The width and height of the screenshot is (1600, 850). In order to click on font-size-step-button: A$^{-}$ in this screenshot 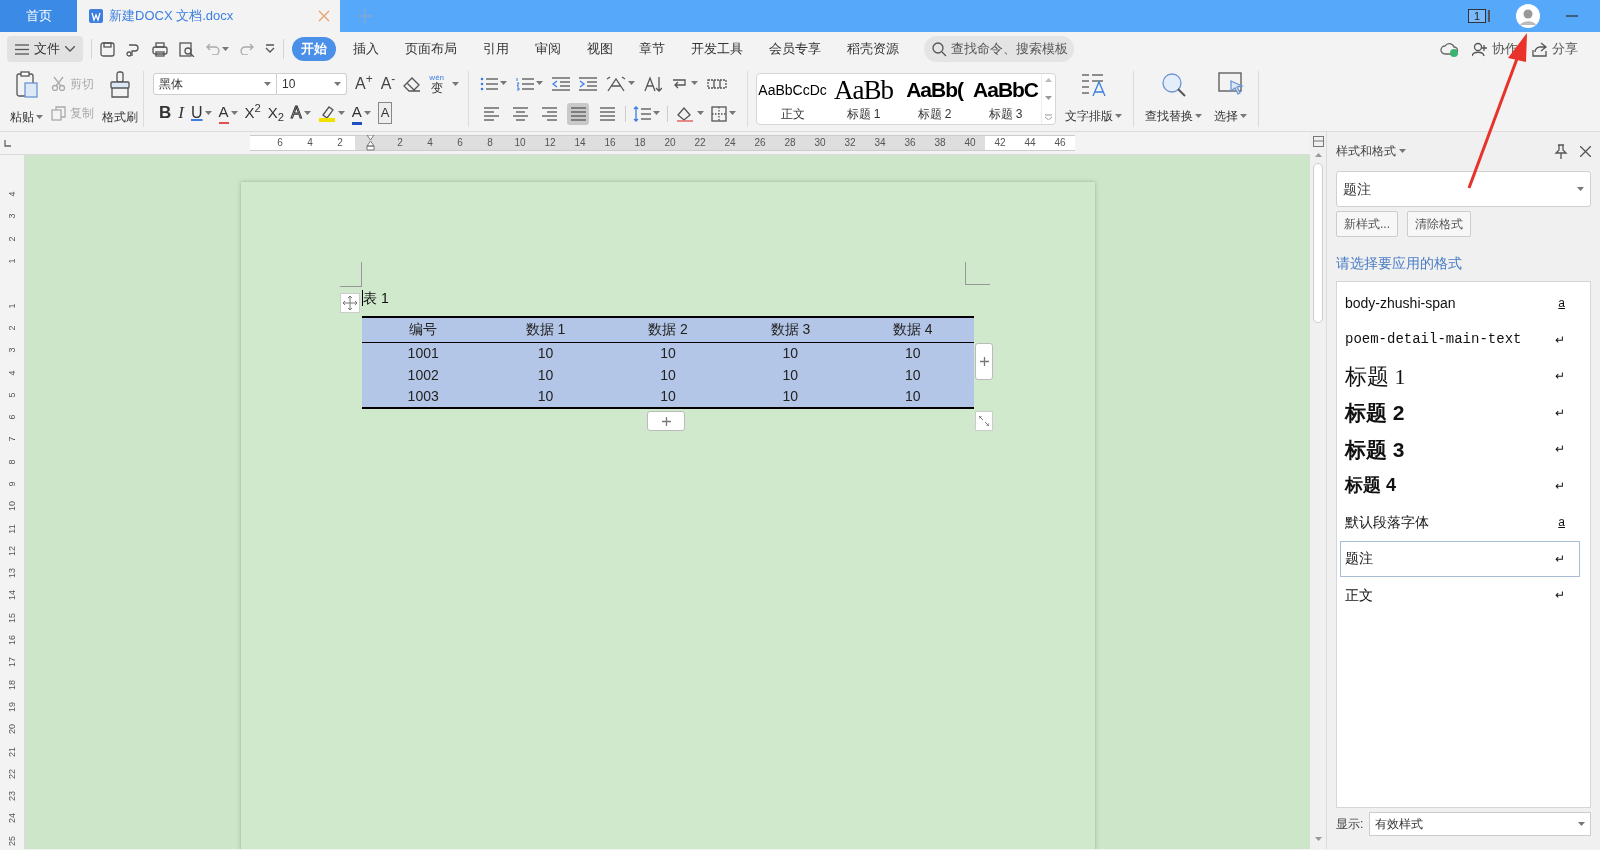, I will do `click(388, 84)`.